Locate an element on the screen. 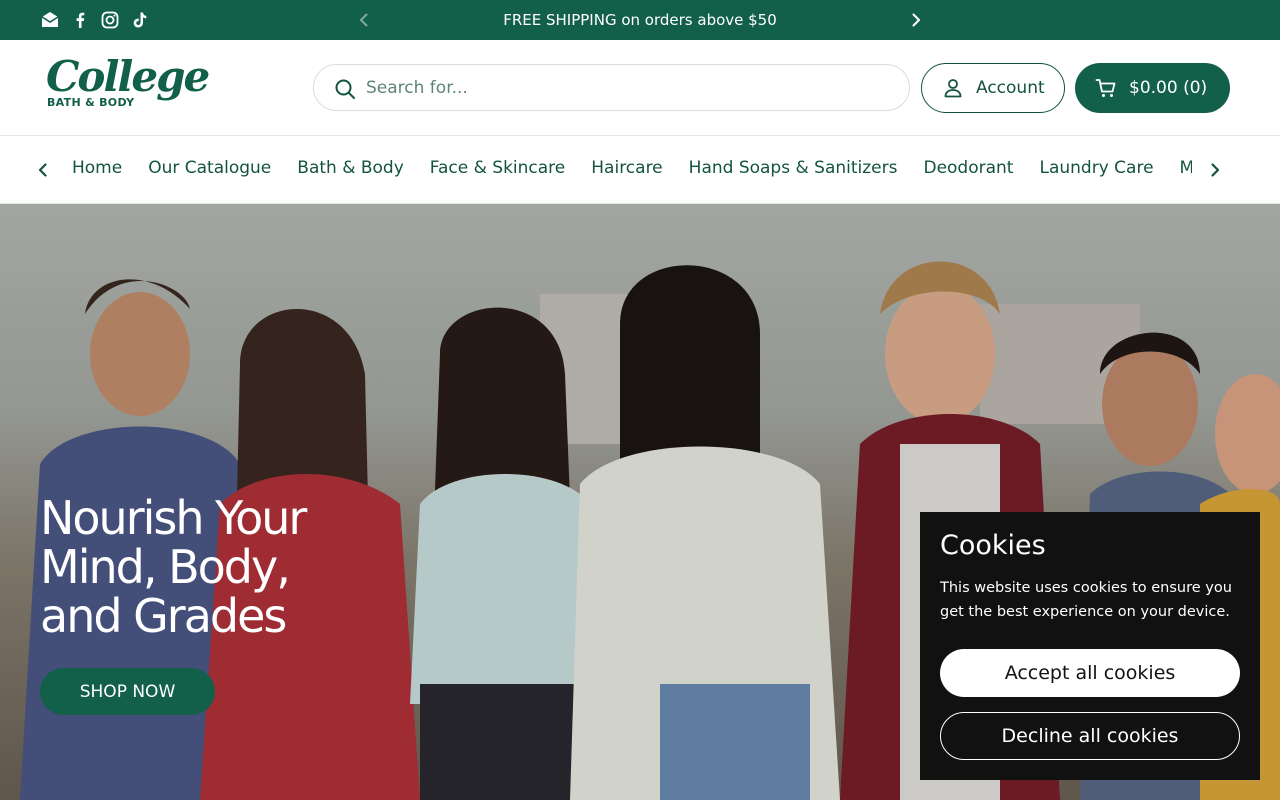 The width and height of the screenshot is (1280, 800). logo: College BATH & BODY is located at coordinates (128, 85).